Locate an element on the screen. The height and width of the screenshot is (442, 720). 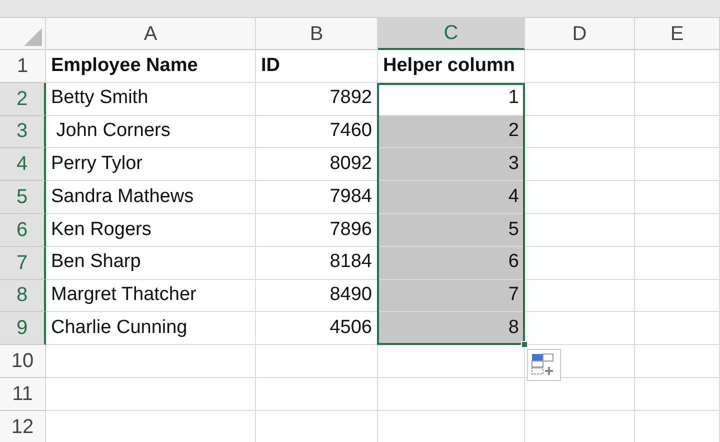
table-cell: Sandra Mathews is located at coordinates (151, 197).